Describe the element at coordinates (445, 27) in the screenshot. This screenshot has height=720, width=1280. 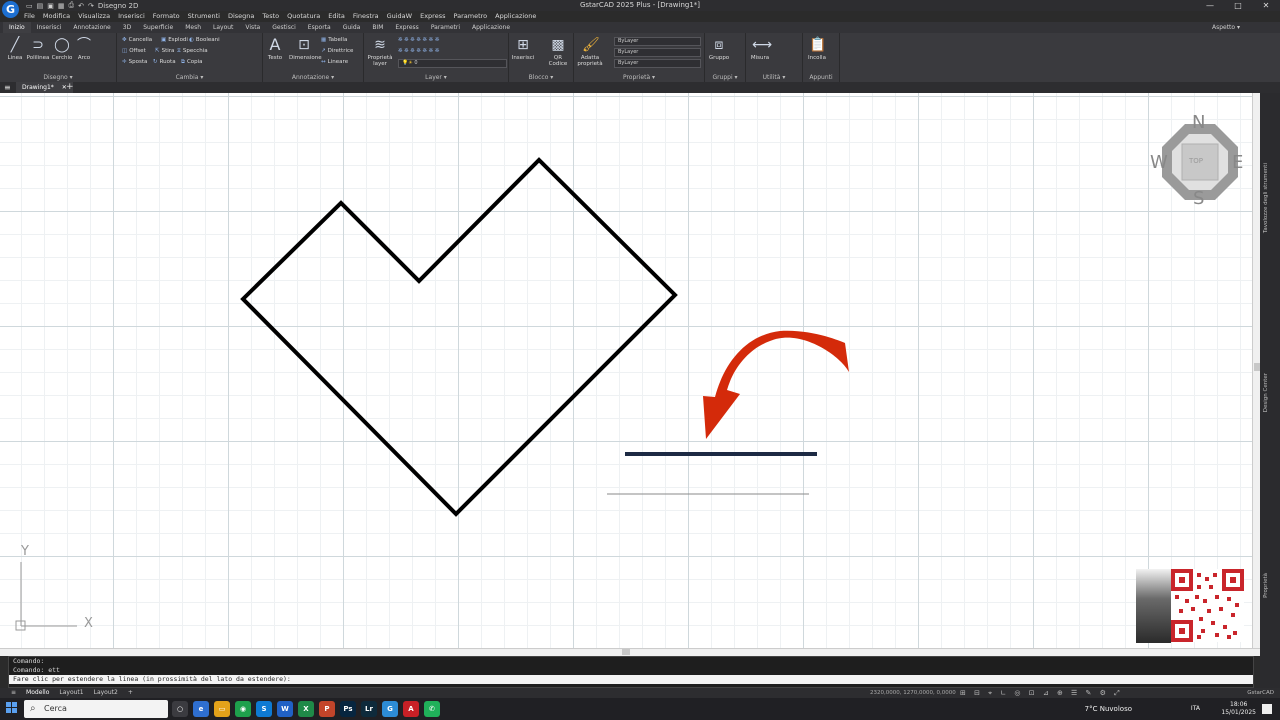
I see `tab-parametri: Parametri` at that location.